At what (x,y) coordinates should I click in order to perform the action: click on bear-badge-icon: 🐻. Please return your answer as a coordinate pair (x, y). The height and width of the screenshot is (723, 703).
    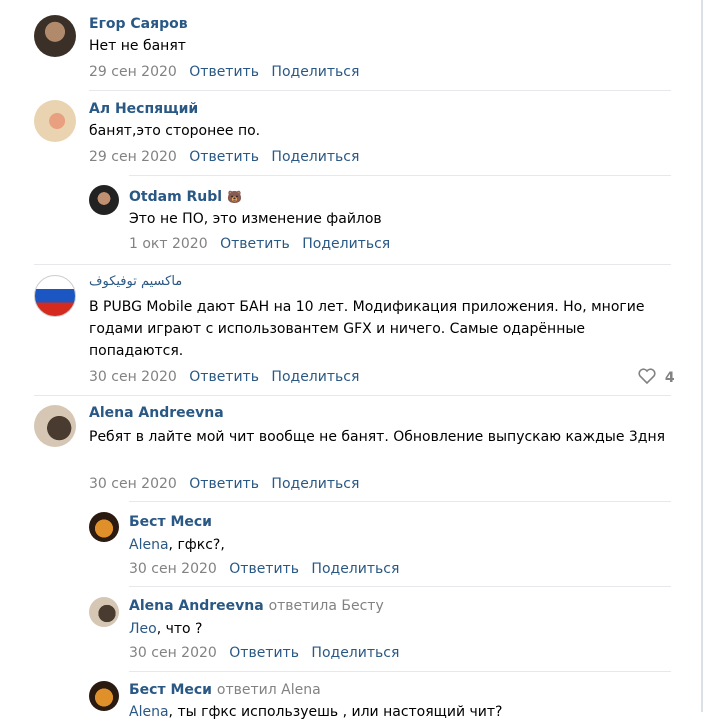
    Looking at the image, I should click on (234, 197).